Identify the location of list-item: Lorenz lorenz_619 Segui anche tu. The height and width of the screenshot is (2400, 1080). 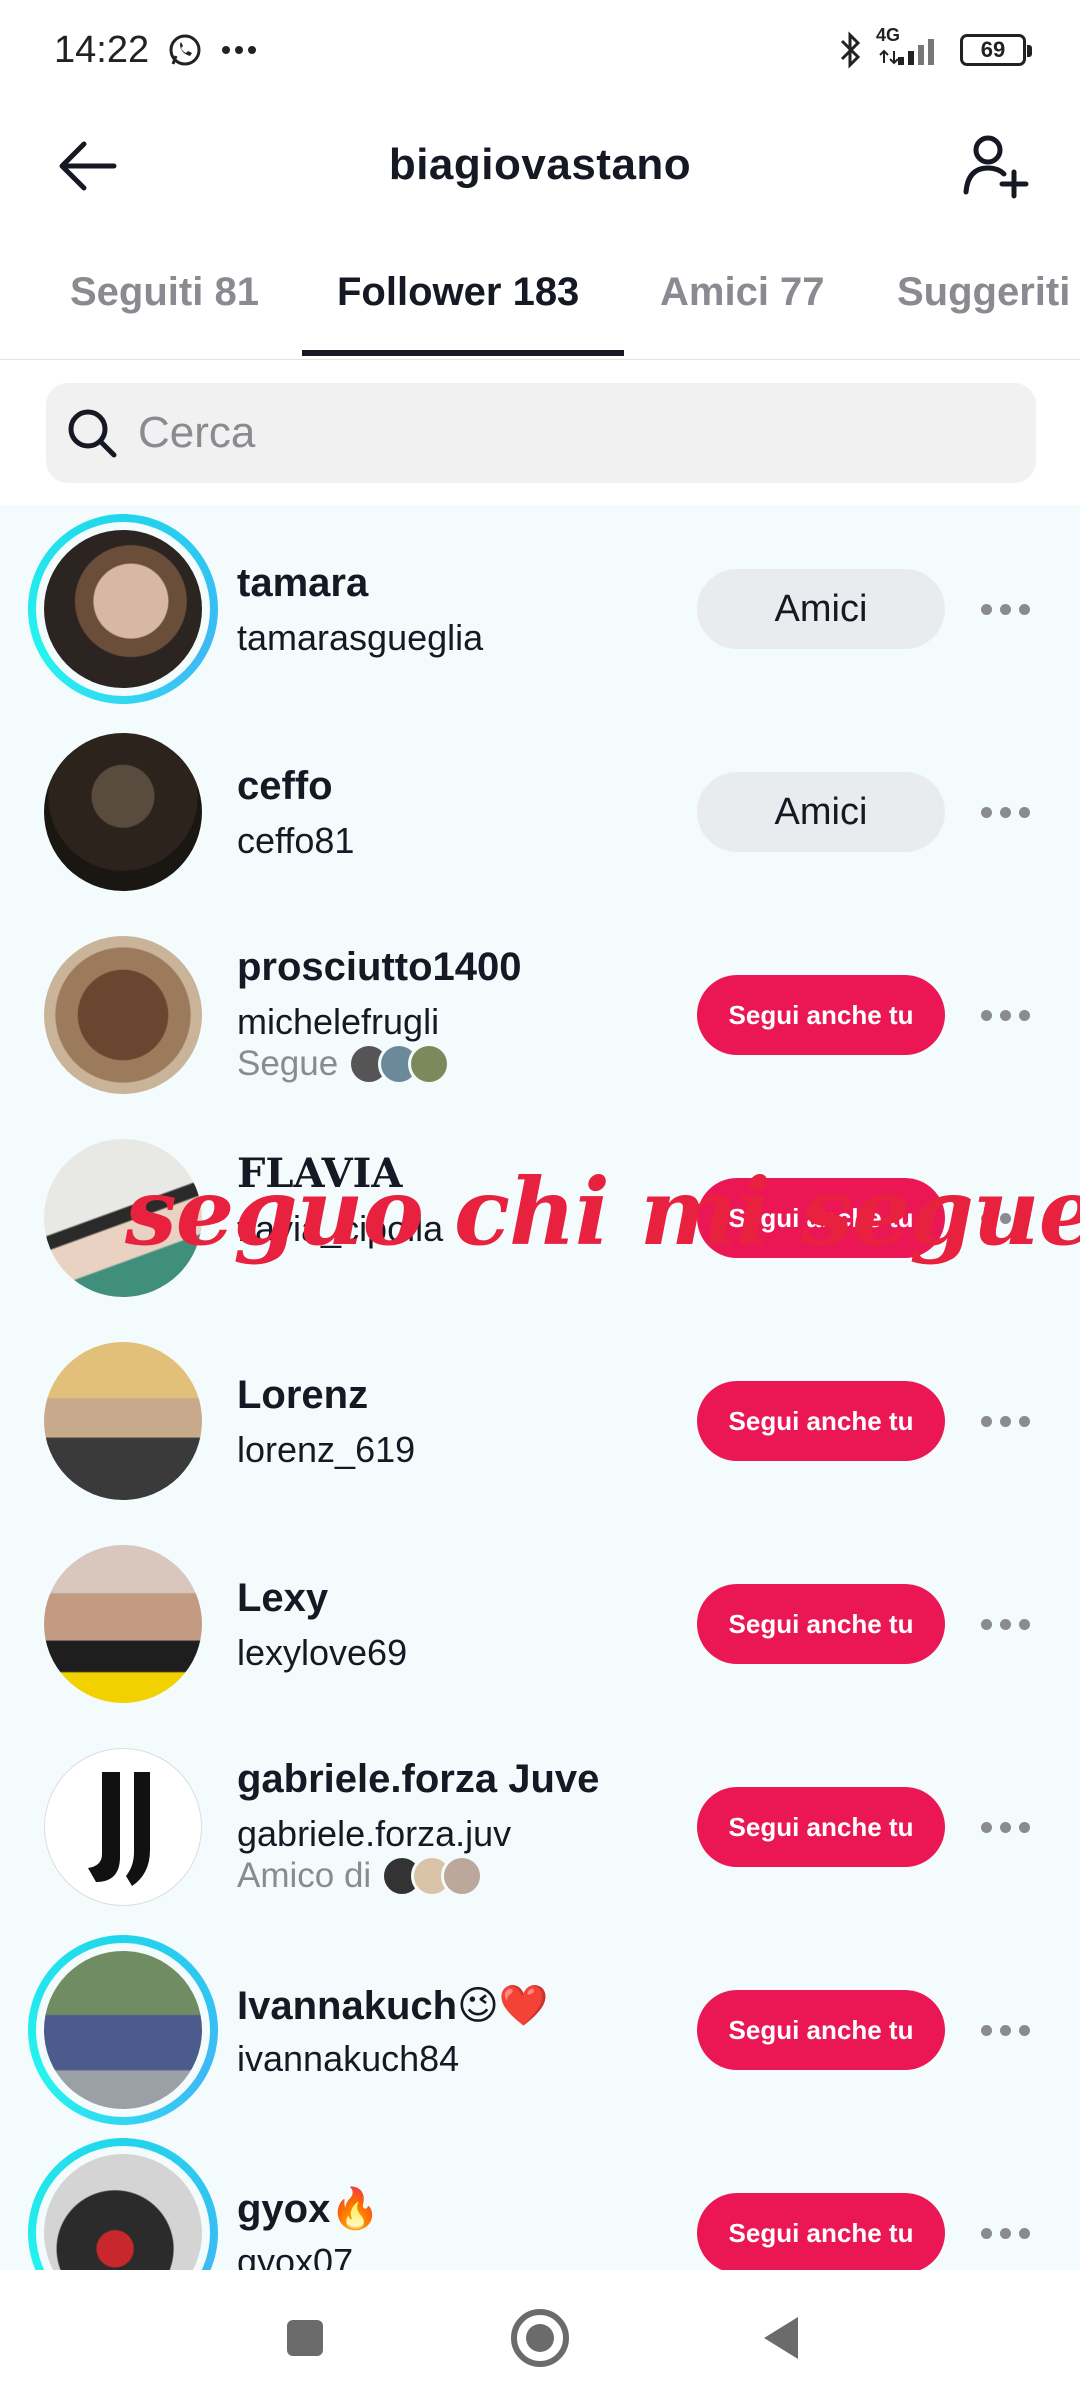
(540, 1418).